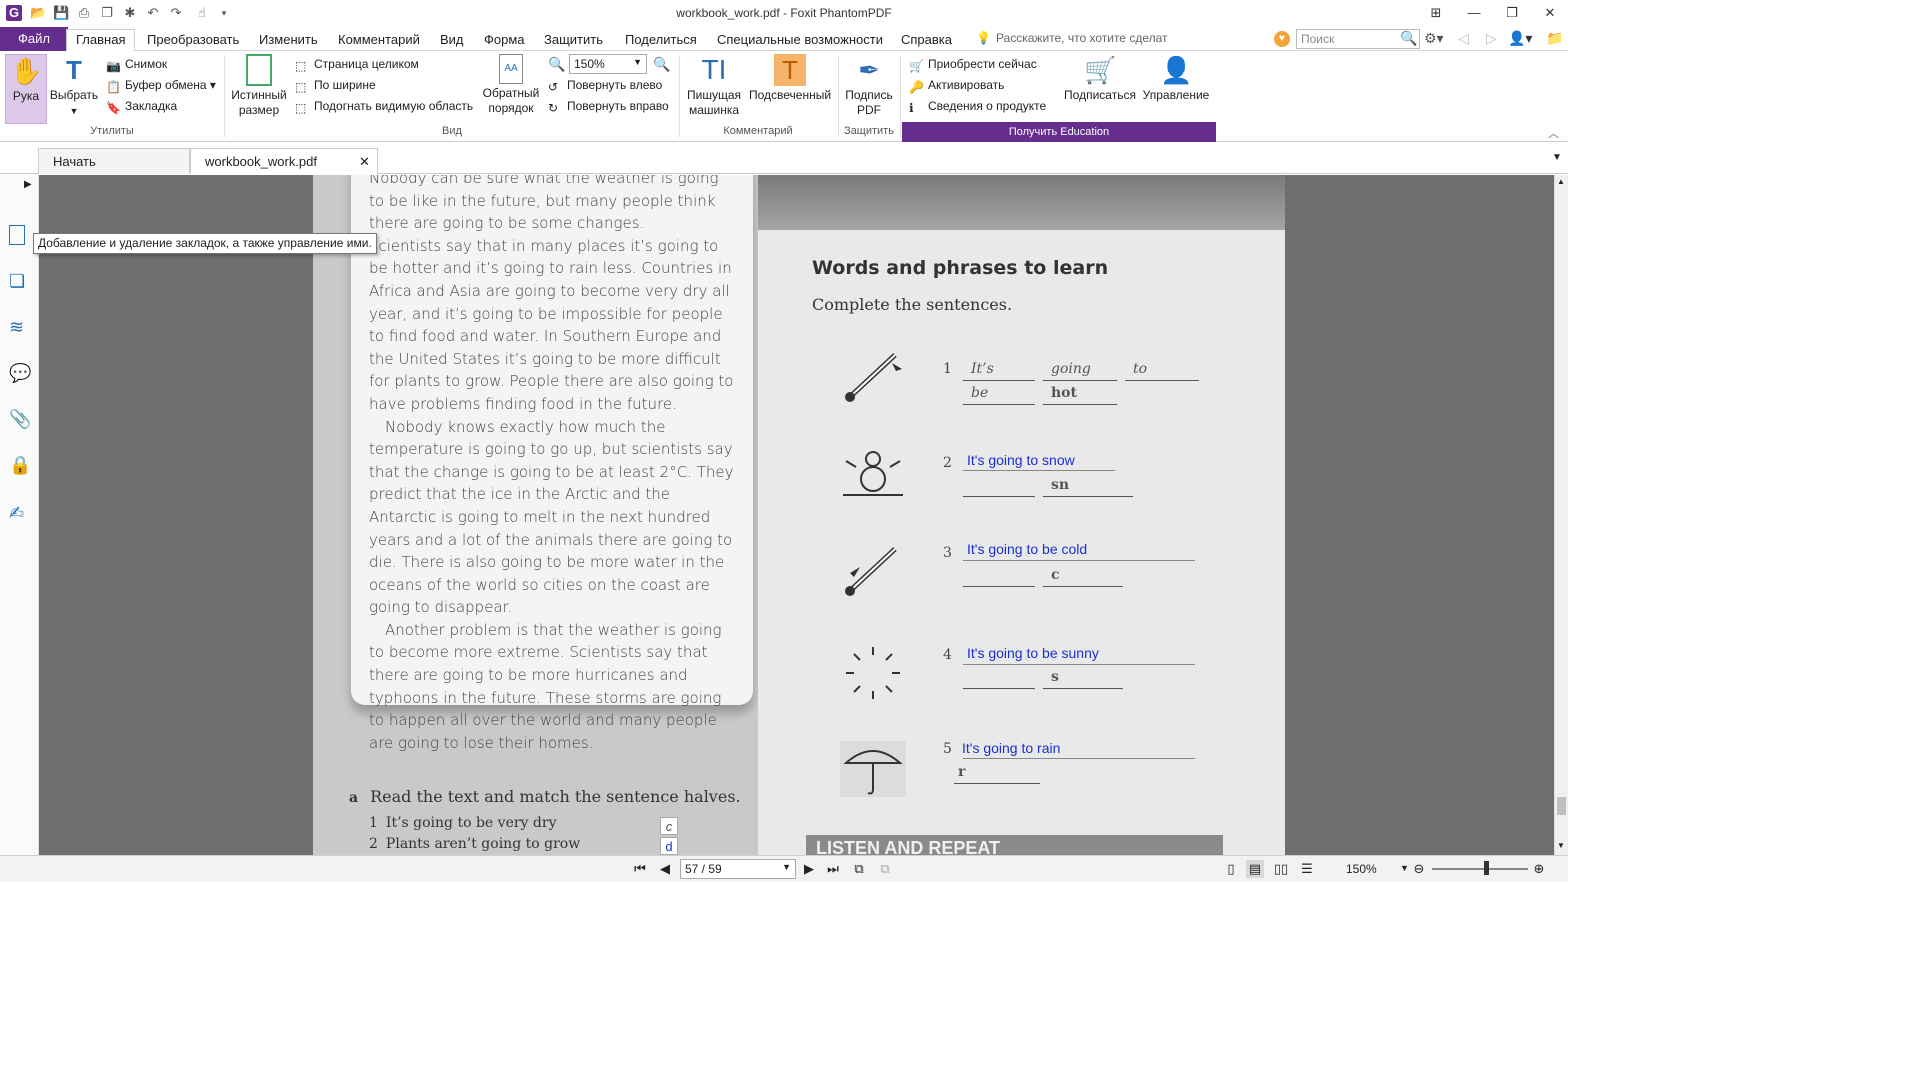 The image size is (1920, 1080). I want to click on pages-panel-icon: ❏, so click(20, 282).